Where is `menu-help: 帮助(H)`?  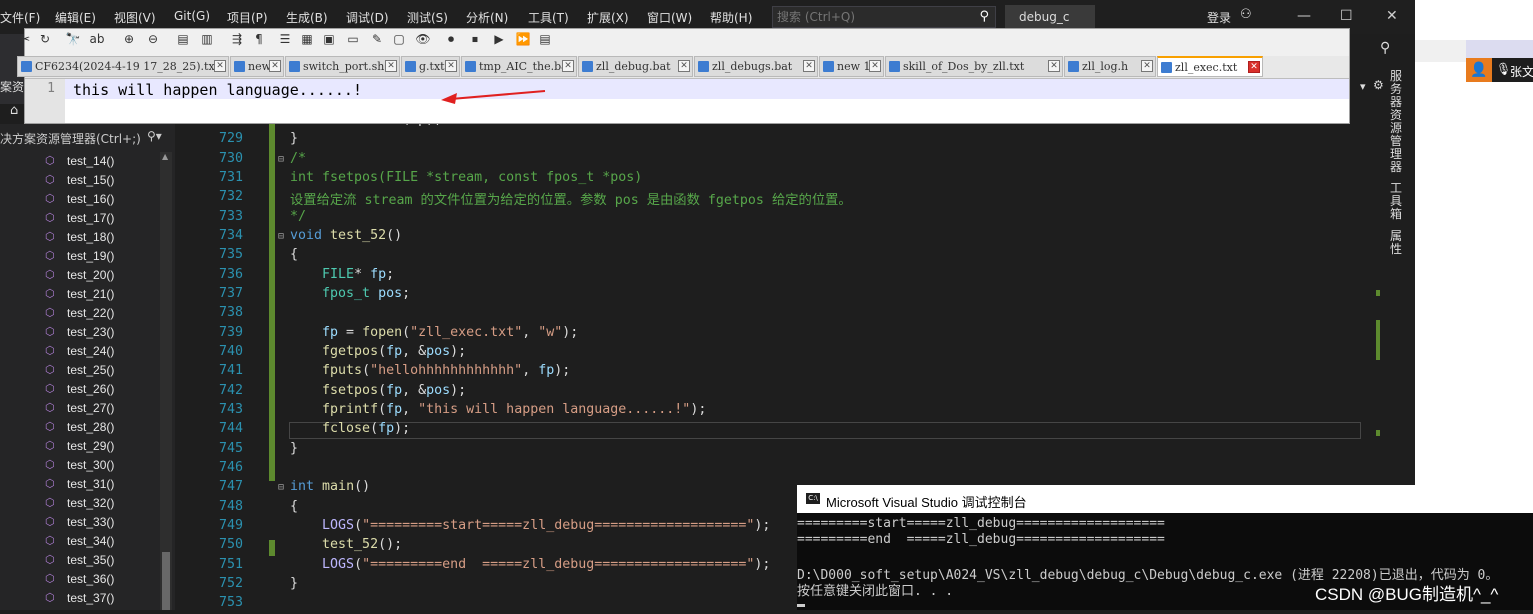 menu-help: 帮助(H) is located at coordinates (731, 17).